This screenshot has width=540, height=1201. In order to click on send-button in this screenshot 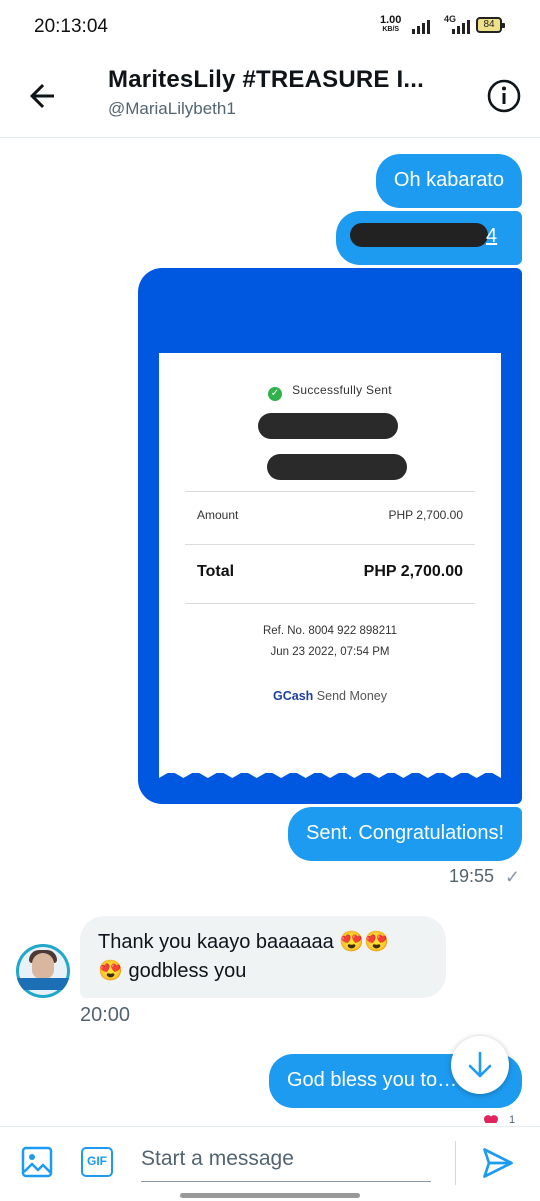, I will do `click(498, 1163)`.